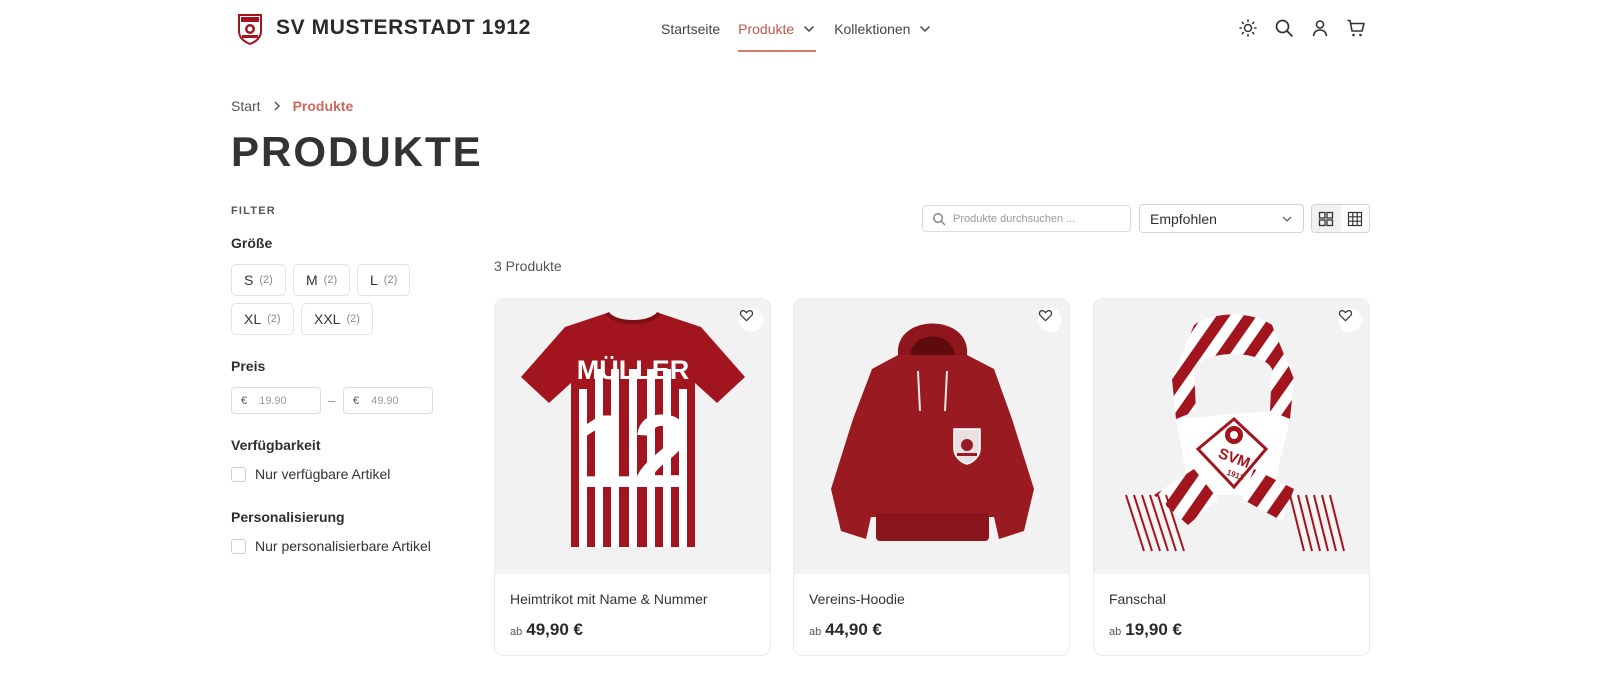 The width and height of the screenshot is (1600, 683). I want to click on size-chip-m: M (2), so click(322, 280).